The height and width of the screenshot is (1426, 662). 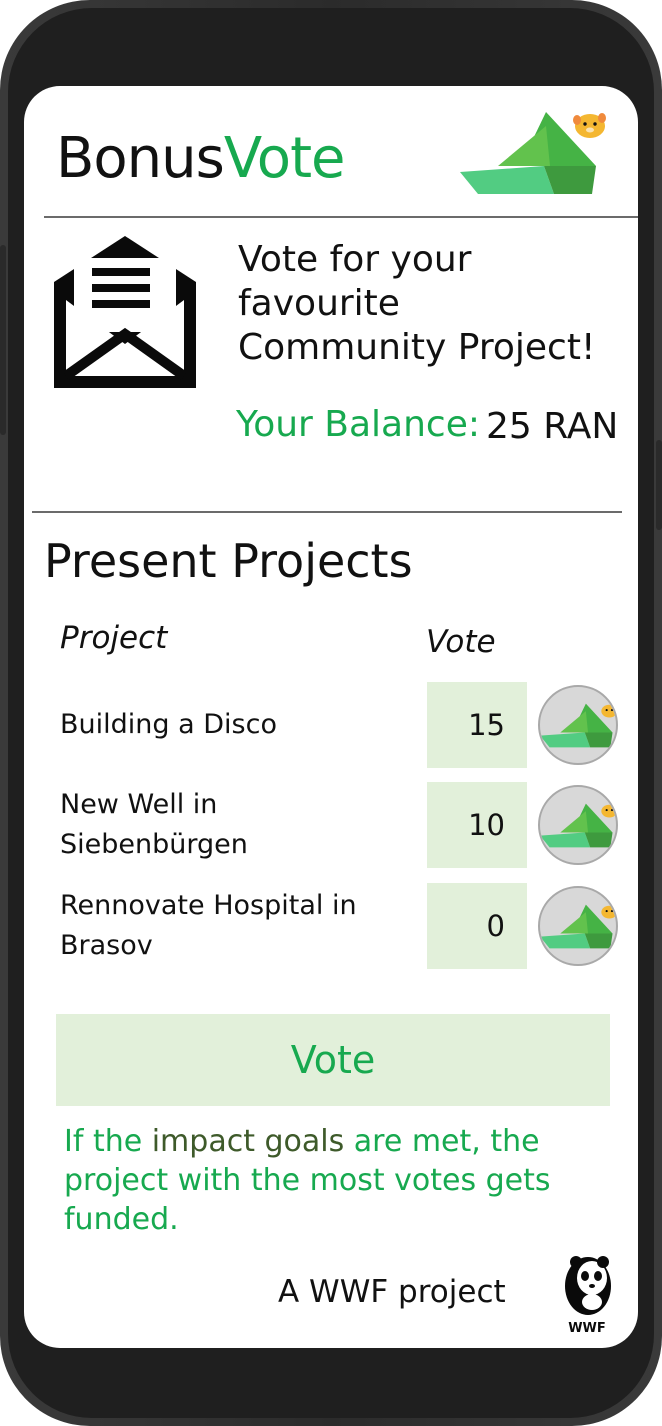 What do you see at coordinates (125, 312) in the screenshot?
I see `open-envelope-icon` at bounding box center [125, 312].